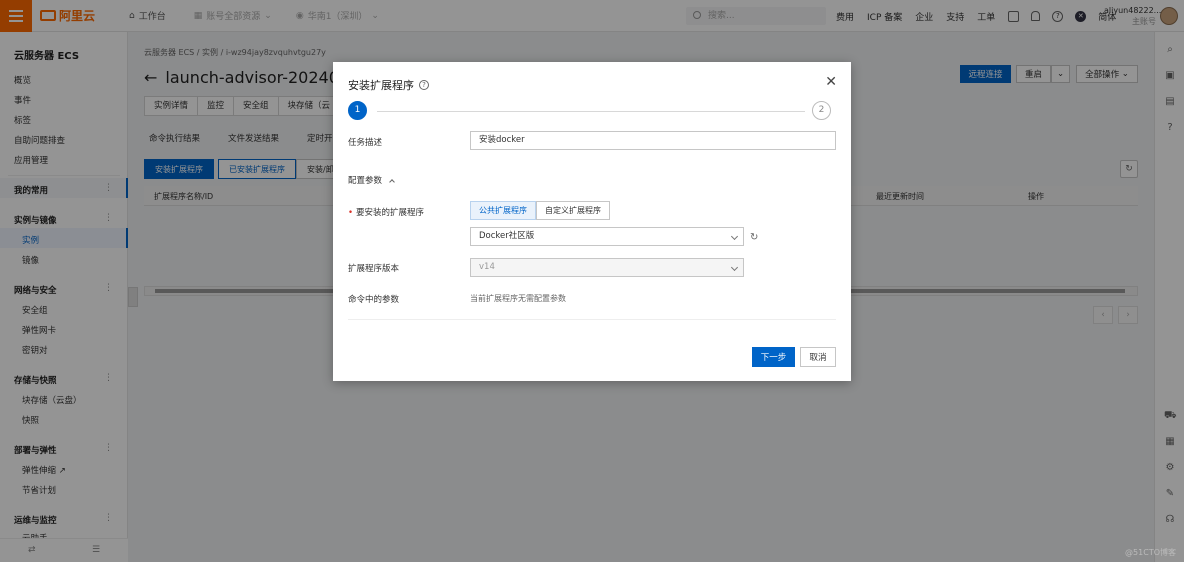 The image size is (1184, 562). What do you see at coordinates (503, 210) in the screenshot?
I see `public-extensions-option: 公共扩展程序` at bounding box center [503, 210].